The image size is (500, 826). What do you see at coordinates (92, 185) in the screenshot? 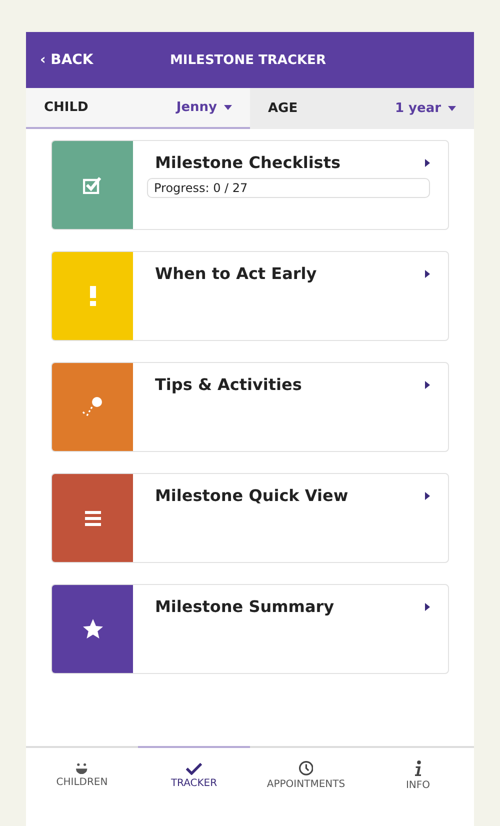
I see `checkbox-icon` at bounding box center [92, 185].